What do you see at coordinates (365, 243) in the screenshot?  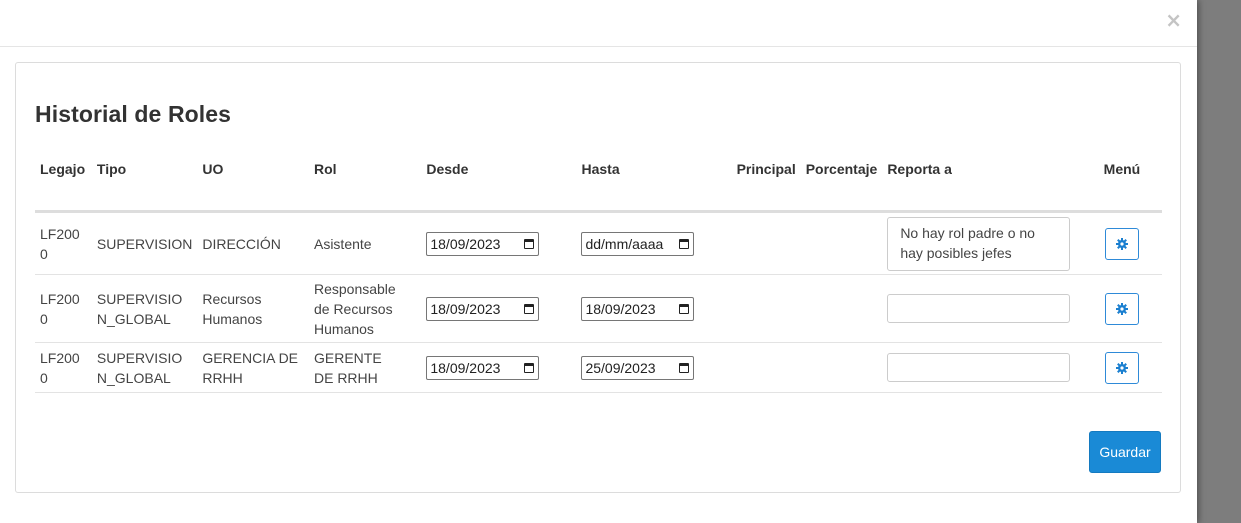 I see `cell-rol: Asistente` at bounding box center [365, 243].